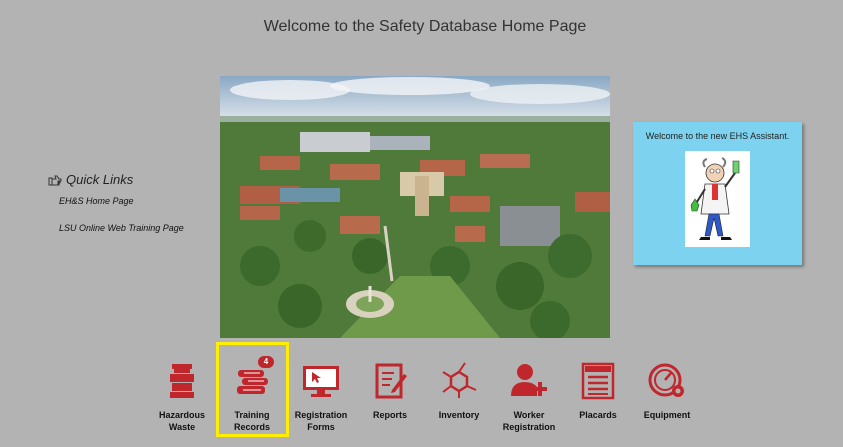  I want to click on gauge-gear-icon, so click(666, 380).